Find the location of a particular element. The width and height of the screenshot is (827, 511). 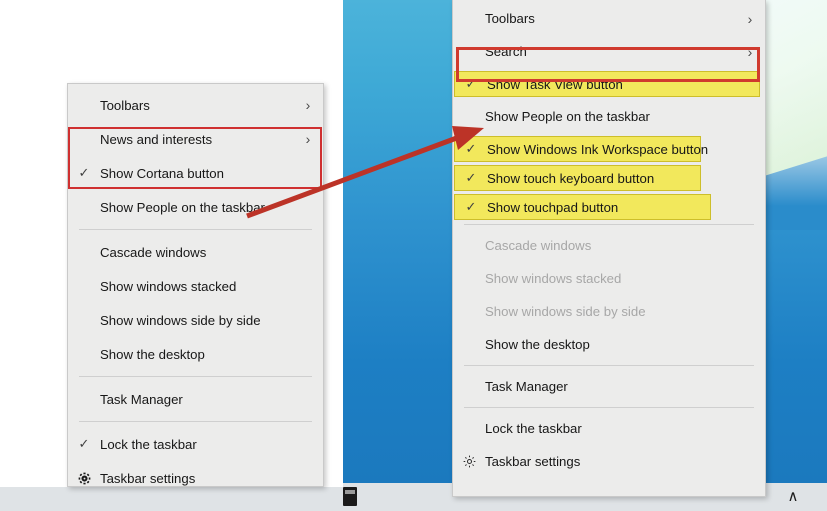

menu-item-label: Show Cortana button is located at coordinates (162, 173).